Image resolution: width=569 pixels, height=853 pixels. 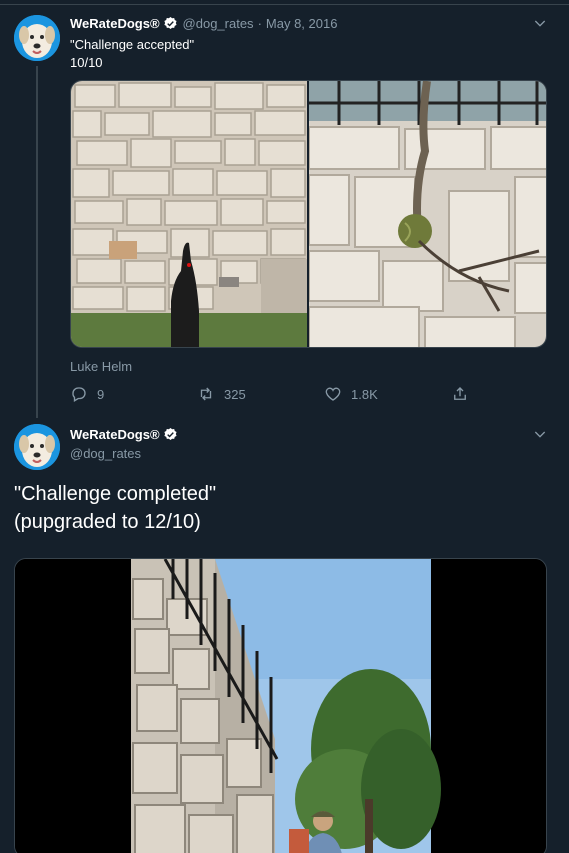 I want to click on timestamp: May 8, 2016, so click(x=302, y=23).